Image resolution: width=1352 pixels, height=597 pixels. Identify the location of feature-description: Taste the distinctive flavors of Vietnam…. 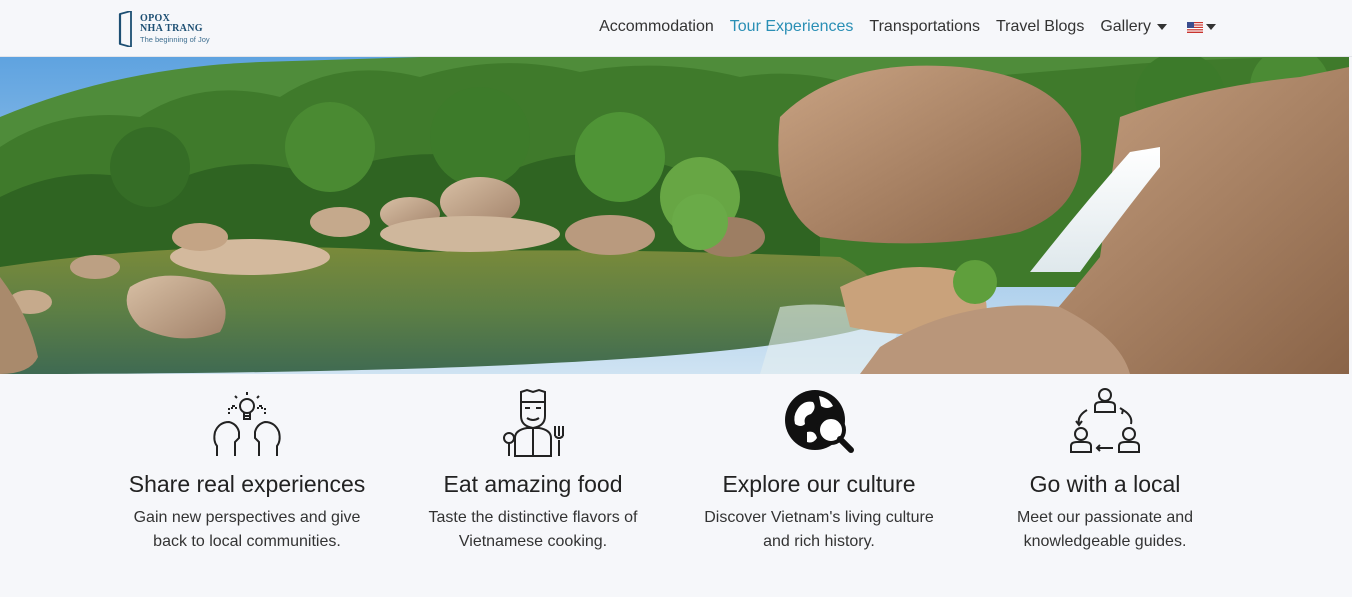
(533, 529).